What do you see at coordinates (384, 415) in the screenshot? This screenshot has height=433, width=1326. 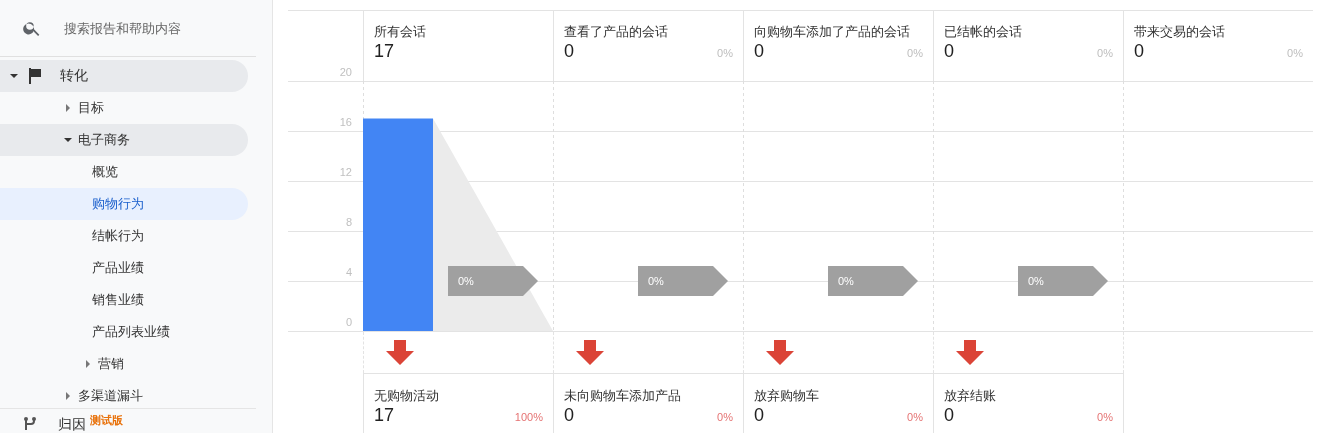 I see `exit-value: 17` at bounding box center [384, 415].